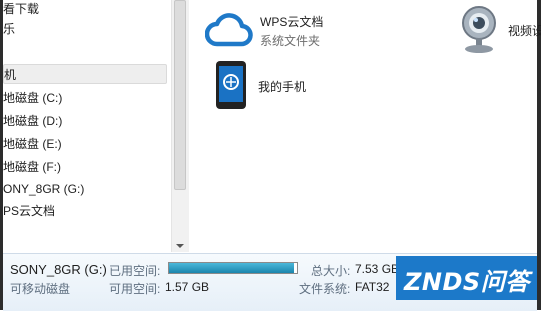 The image size is (541, 311). What do you see at coordinates (85, 74) in the screenshot?
I see `nav-item-computer: 机` at bounding box center [85, 74].